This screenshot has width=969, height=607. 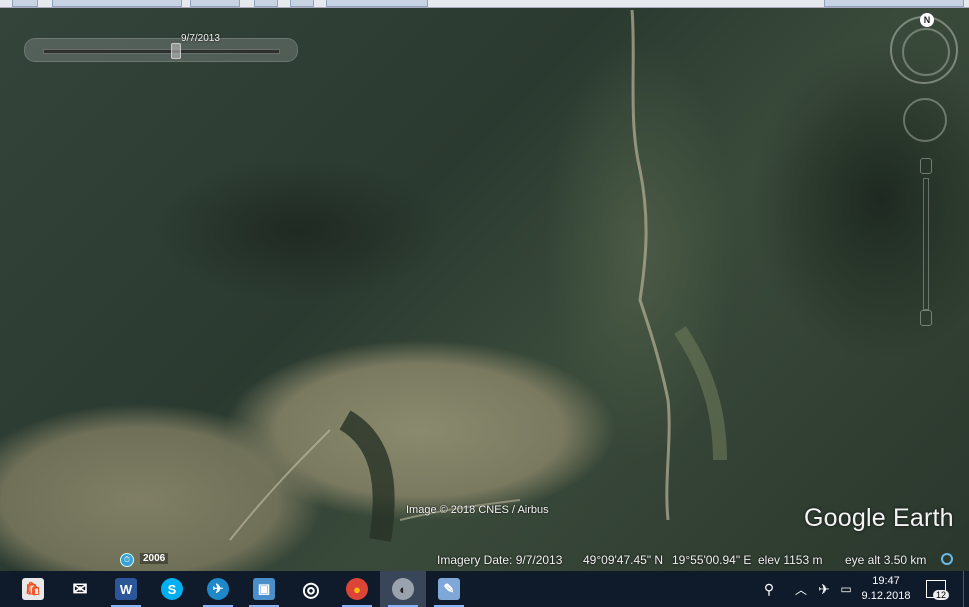 What do you see at coordinates (790, 560) in the screenshot?
I see `elevation-readout: elev 1153 m` at bounding box center [790, 560].